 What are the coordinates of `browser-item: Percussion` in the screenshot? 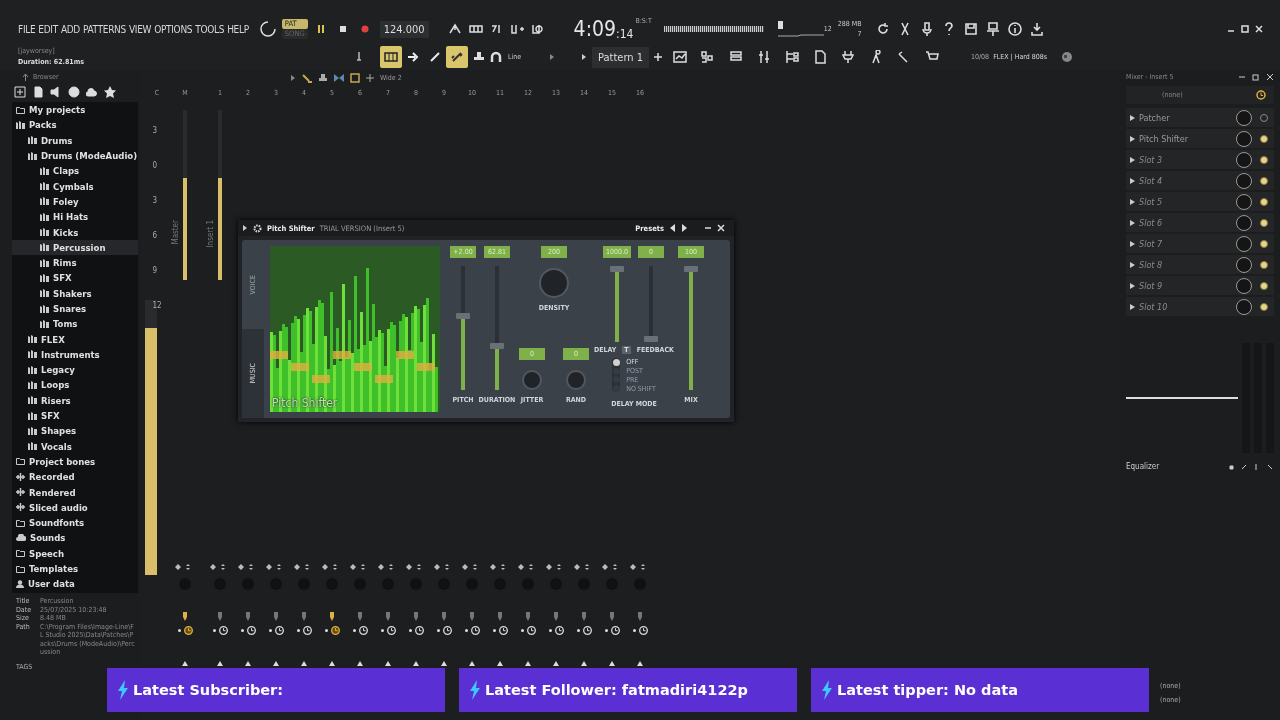 It's located at (75, 247).